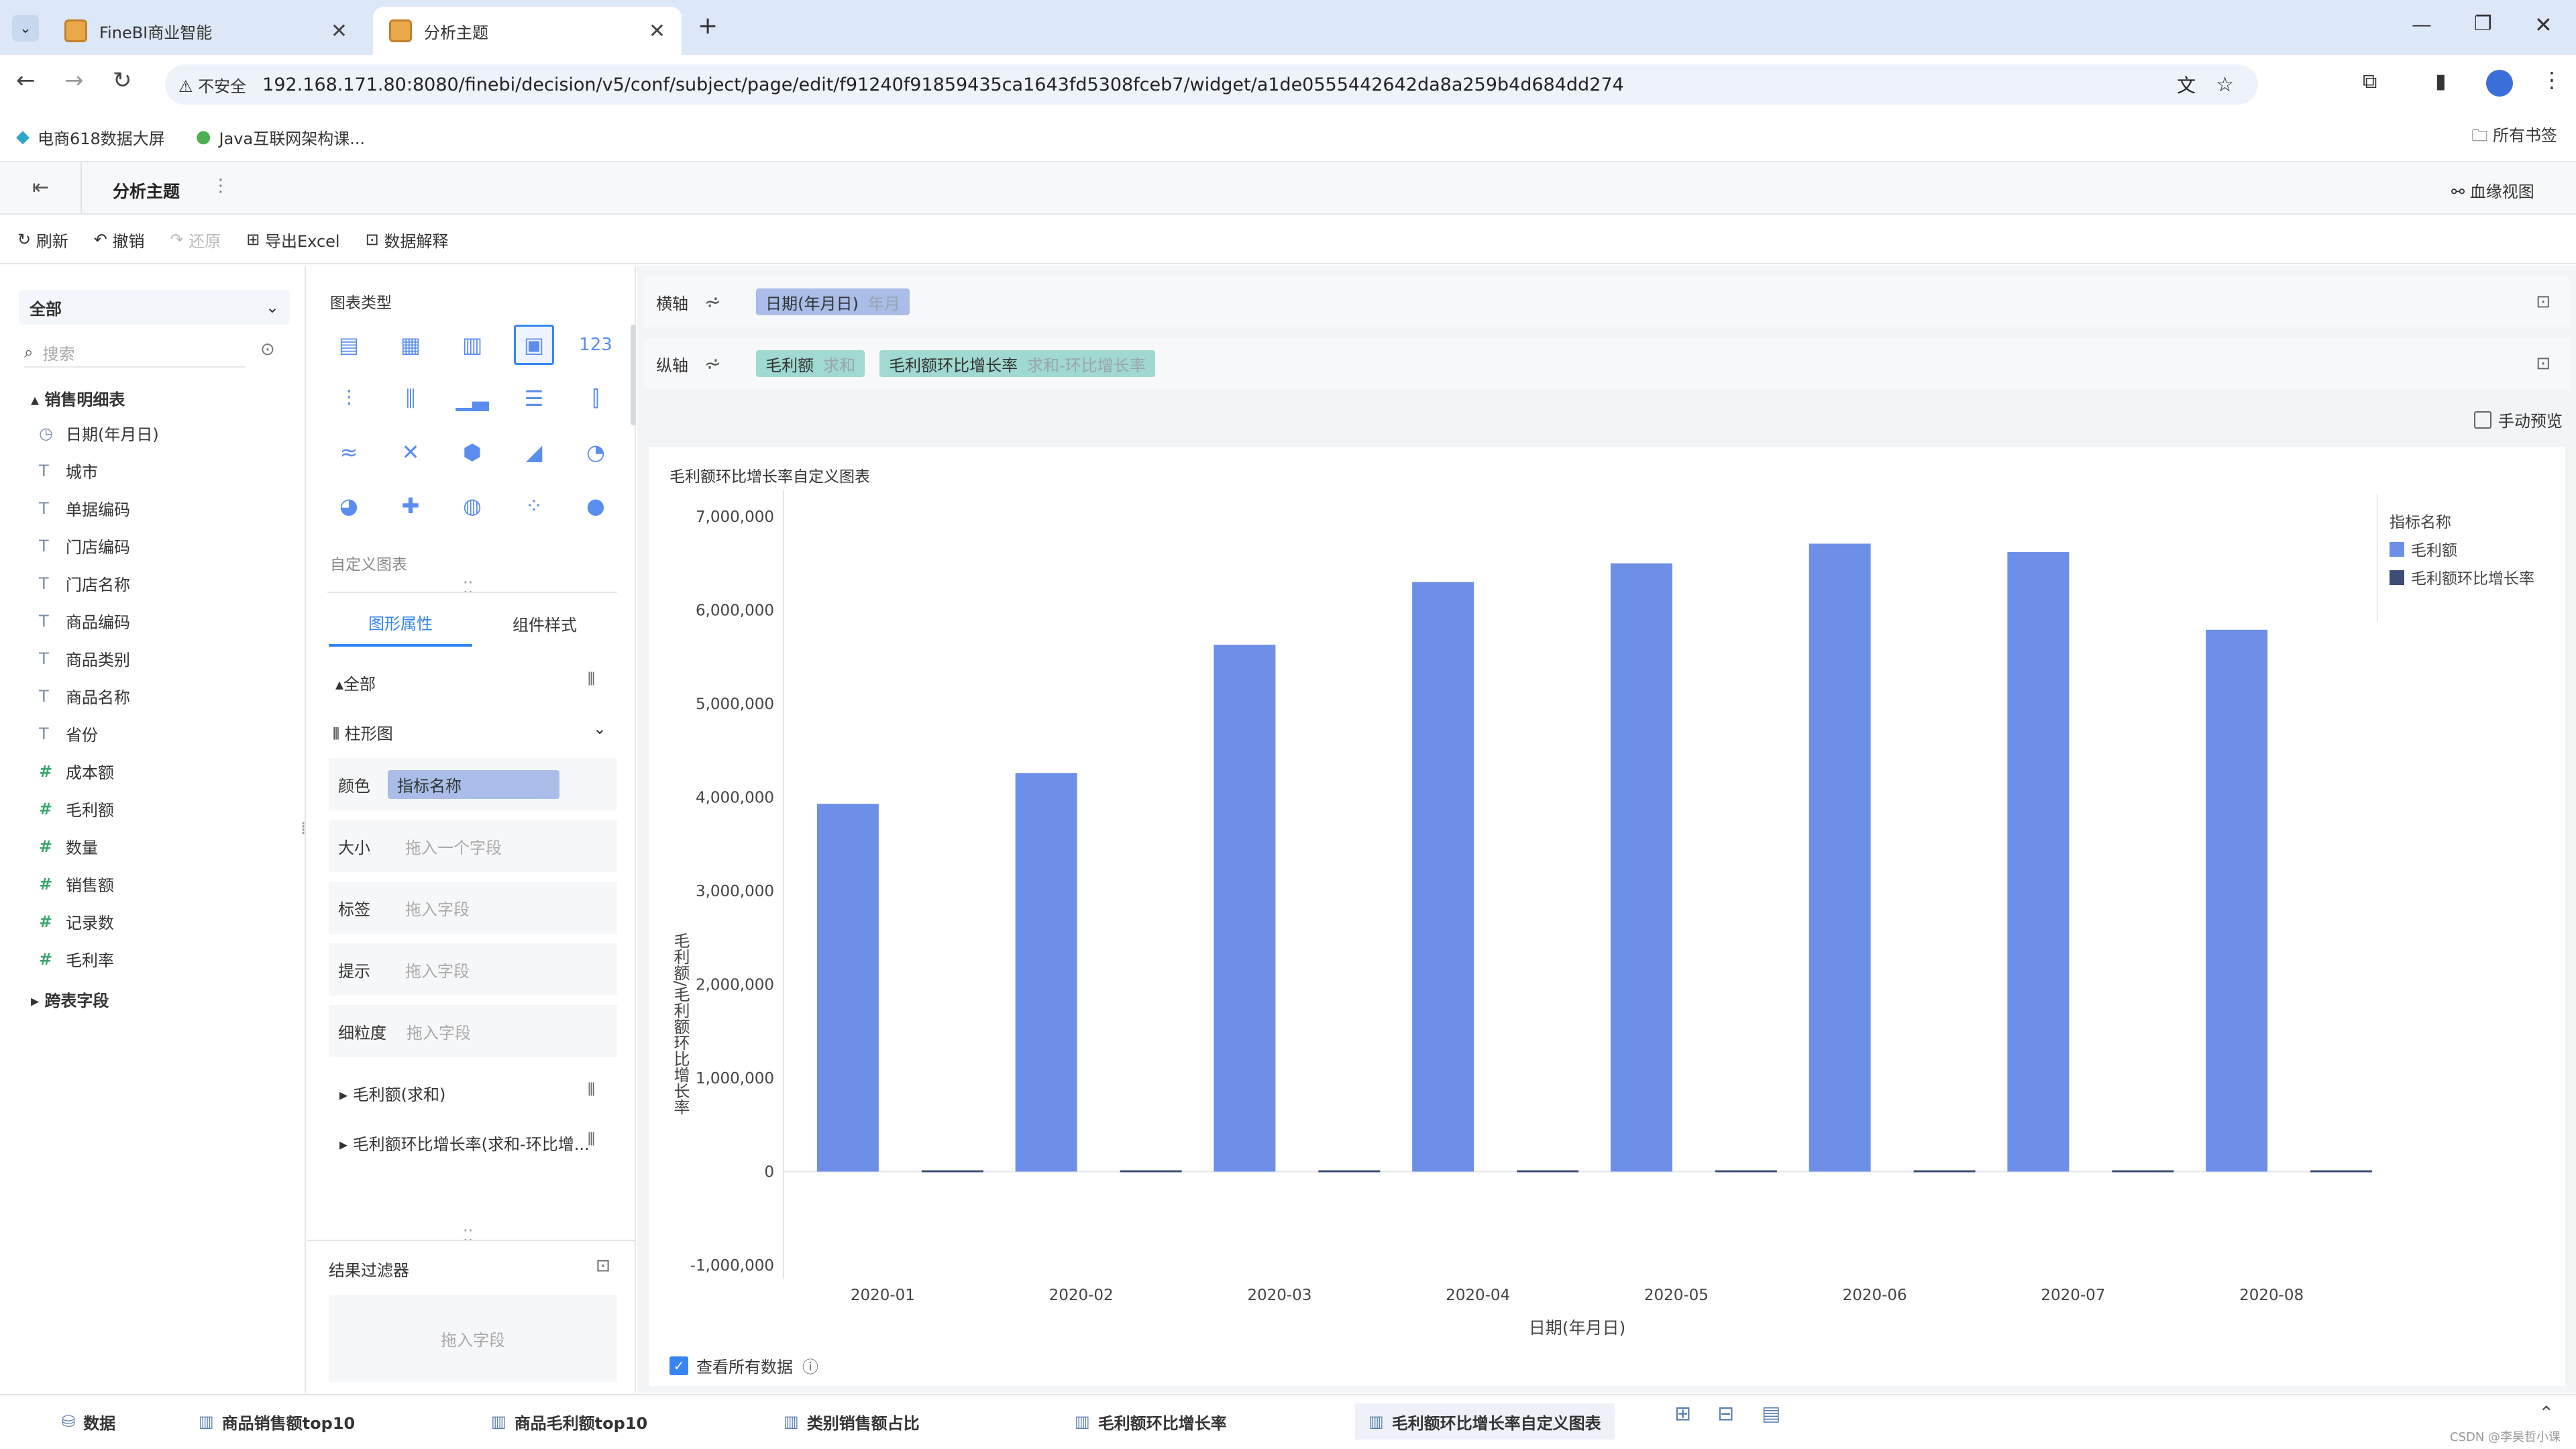  What do you see at coordinates (76, 884) in the screenshot?
I see `field-item: # 销售额` at bounding box center [76, 884].